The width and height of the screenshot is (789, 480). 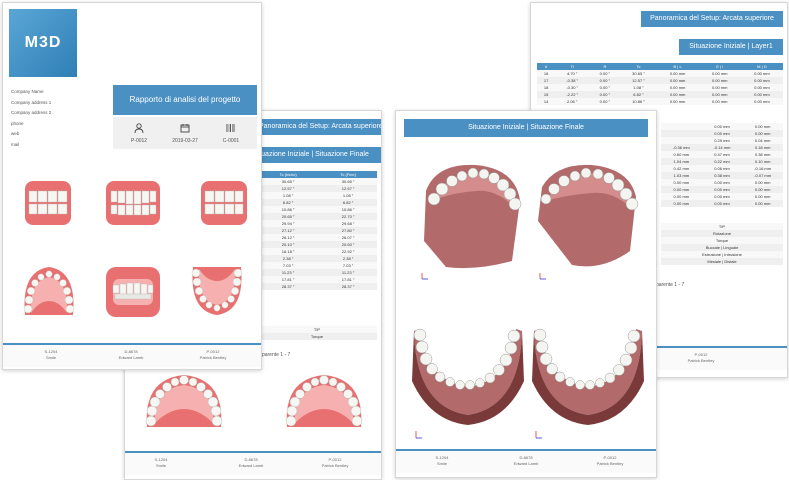 I want to click on table-row: 11.23 ° 11.23 °, so click(x=317, y=272).